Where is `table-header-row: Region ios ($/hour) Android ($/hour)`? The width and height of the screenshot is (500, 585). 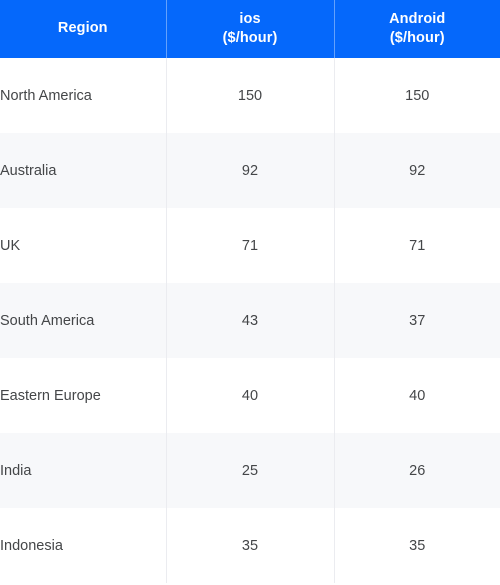
table-header-row: Region ios ($/hour) Android ($/hour) is located at coordinates (250, 29).